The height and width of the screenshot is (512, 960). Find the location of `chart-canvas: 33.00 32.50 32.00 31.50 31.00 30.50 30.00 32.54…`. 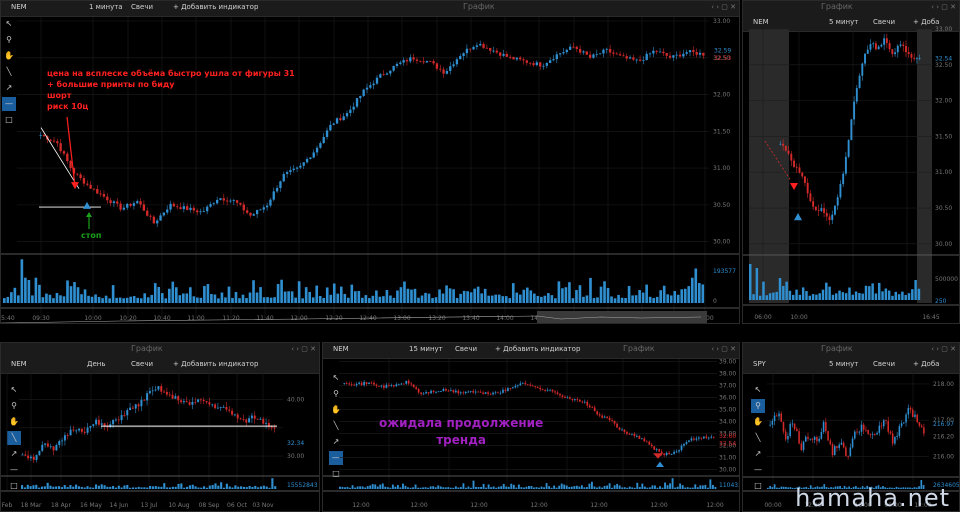

chart-canvas: 33.00 32.50 32.00 31.50 31.00 30.50 30.00 32.54… is located at coordinates (851, 162).